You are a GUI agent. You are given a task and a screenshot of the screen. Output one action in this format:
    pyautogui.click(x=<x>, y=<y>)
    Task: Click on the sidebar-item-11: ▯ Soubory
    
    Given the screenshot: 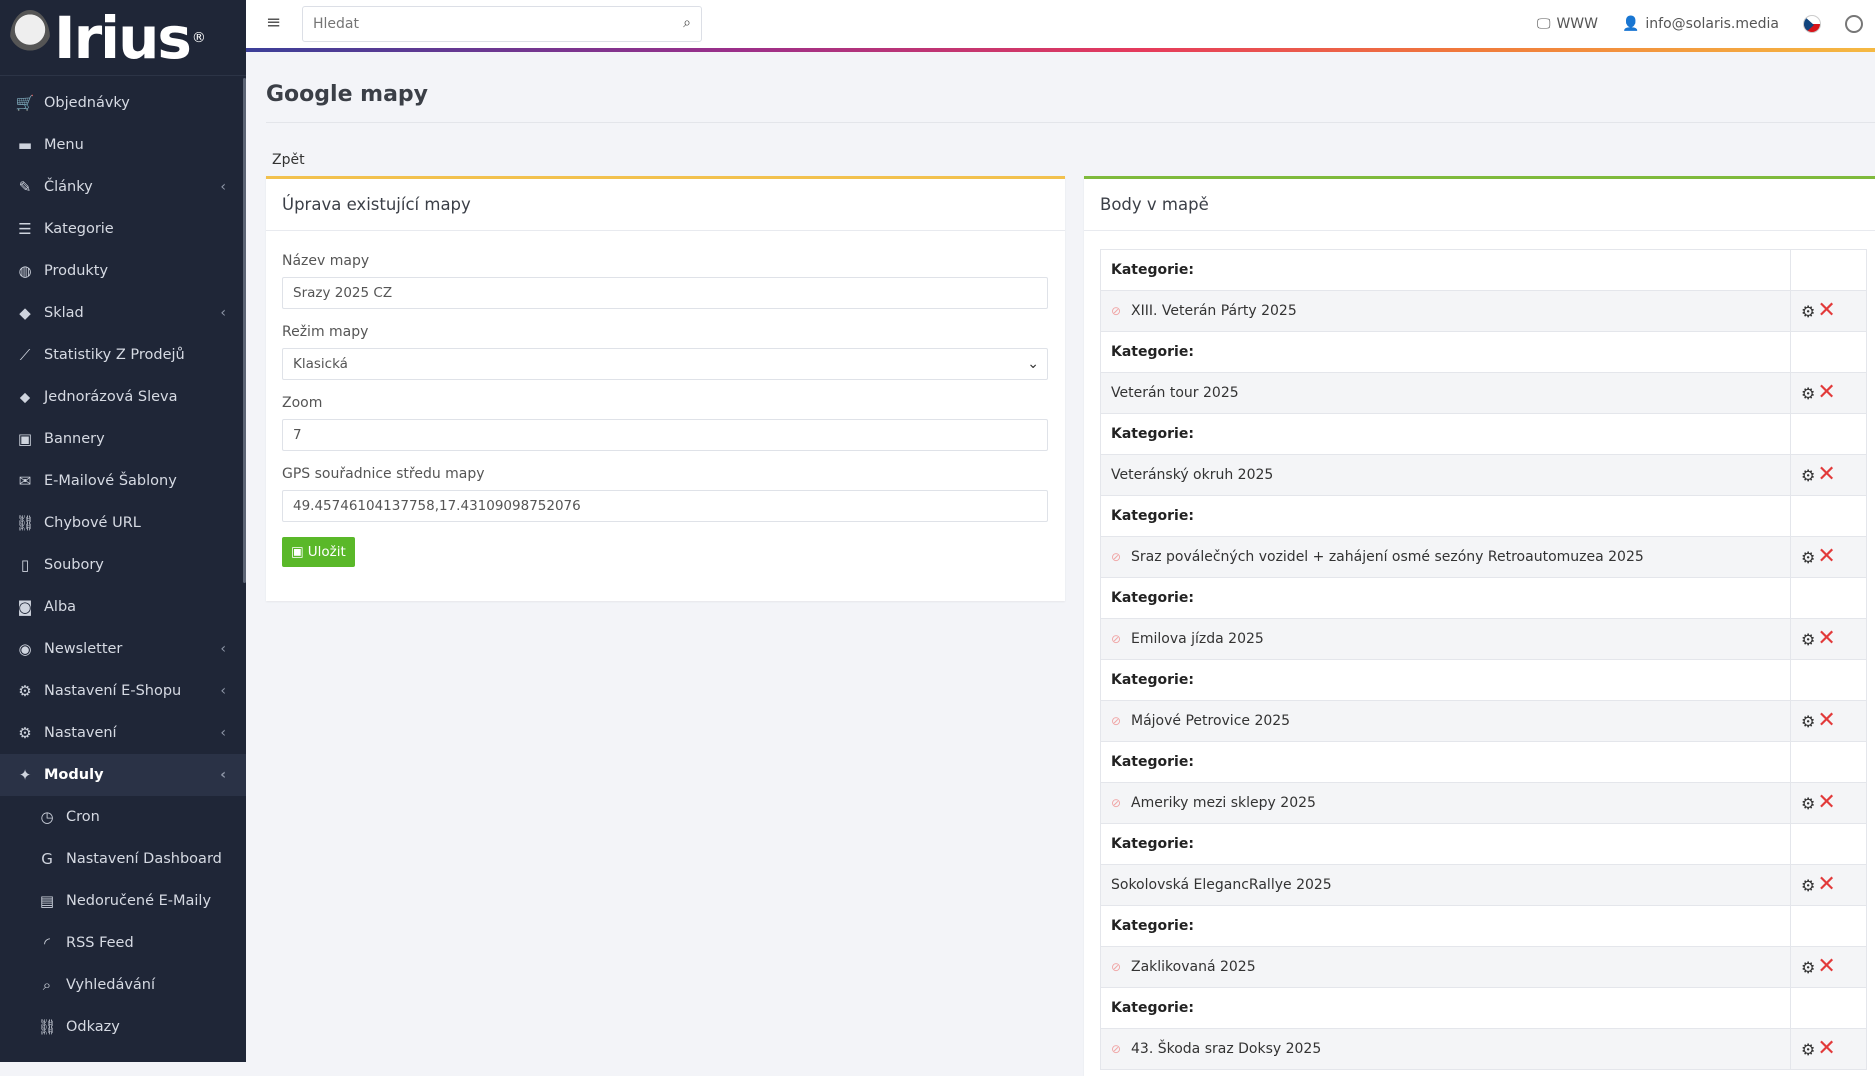 What is the action you would take?
    pyautogui.click(x=123, y=565)
    